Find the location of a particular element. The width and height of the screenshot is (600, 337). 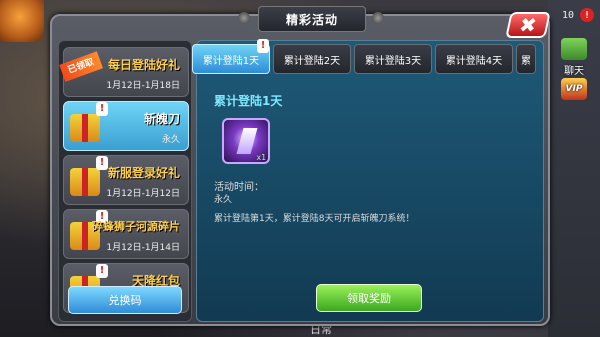

activity-name: 斩魄刀 is located at coordinates (161, 119).